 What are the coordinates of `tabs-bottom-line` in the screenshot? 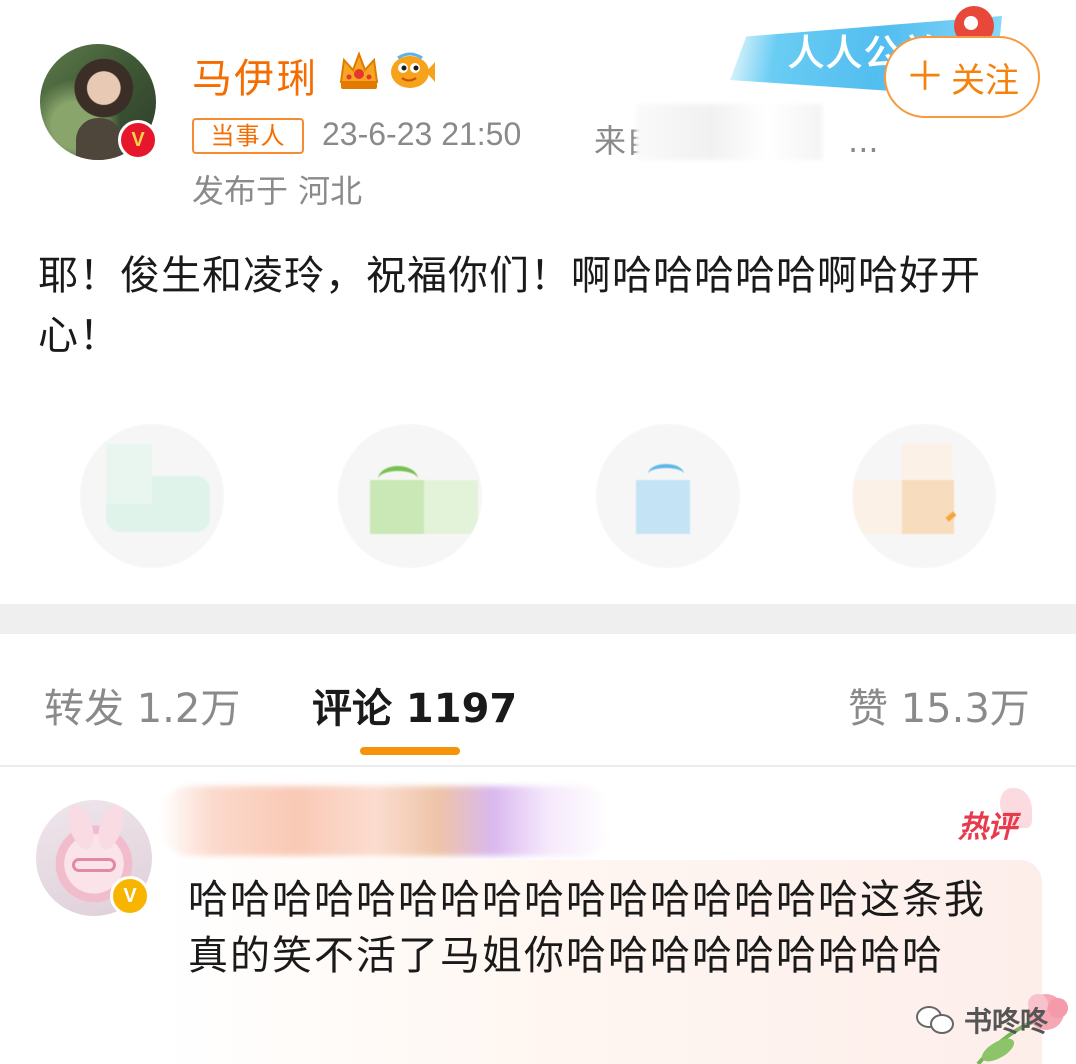 It's located at (538, 766).